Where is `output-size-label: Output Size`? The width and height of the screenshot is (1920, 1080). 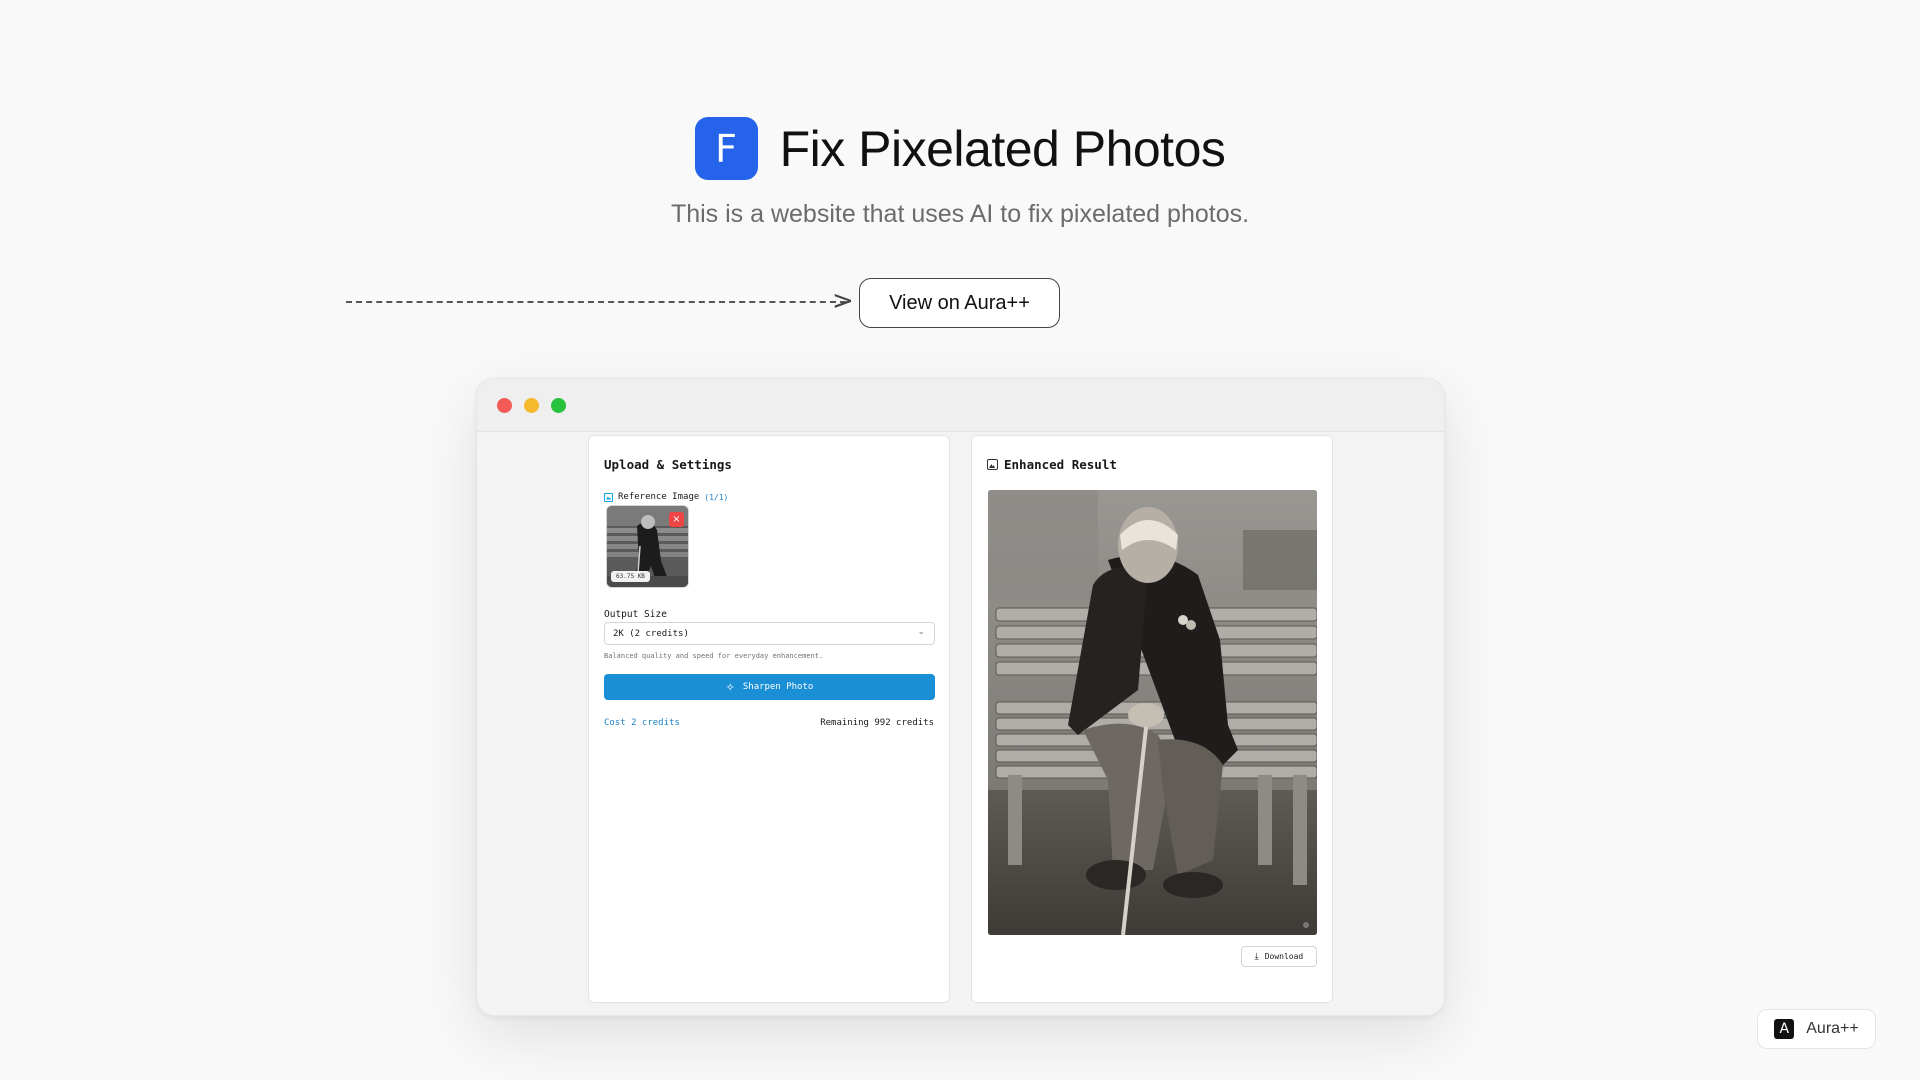 output-size-label: Output Size is located at coordinates (635, 614).